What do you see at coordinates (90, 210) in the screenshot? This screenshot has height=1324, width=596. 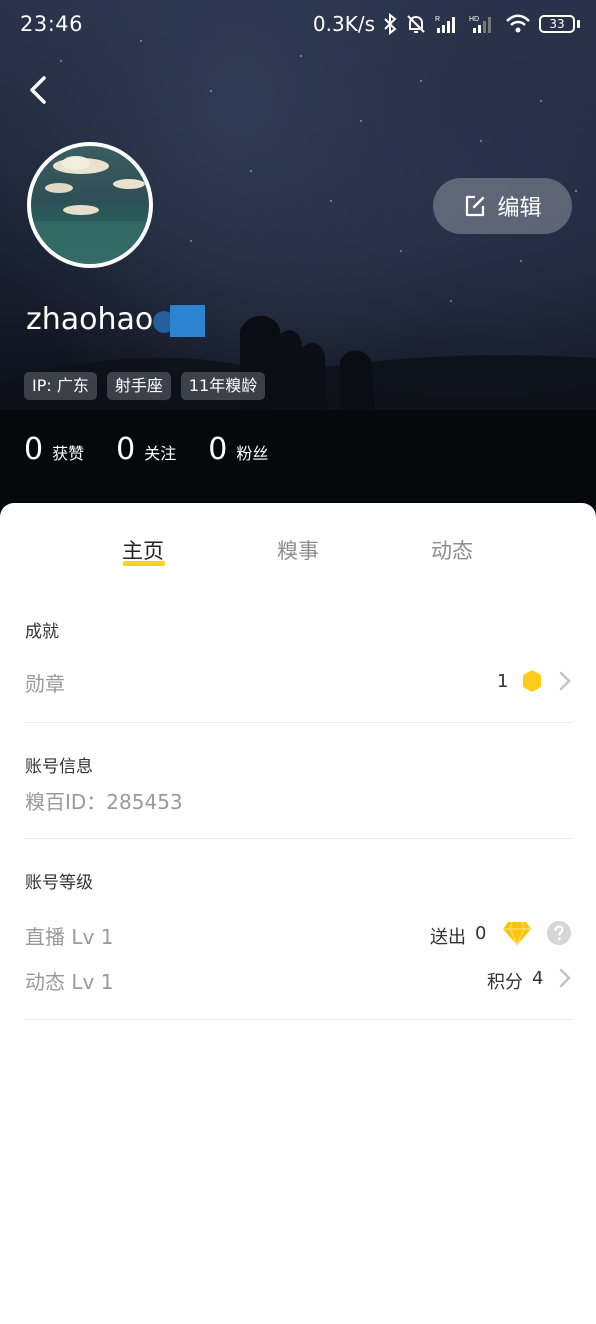 I see `avatar-cloud-image` at bounding box center [90, 210].